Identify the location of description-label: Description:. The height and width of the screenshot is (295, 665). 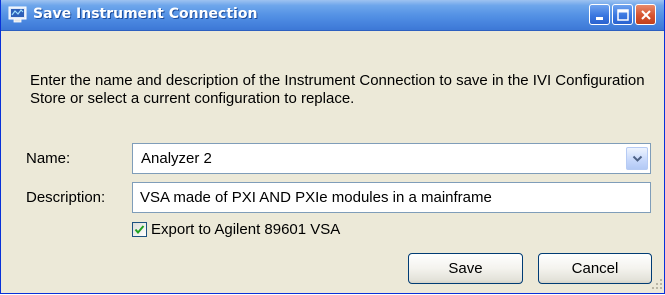
(66, 197).